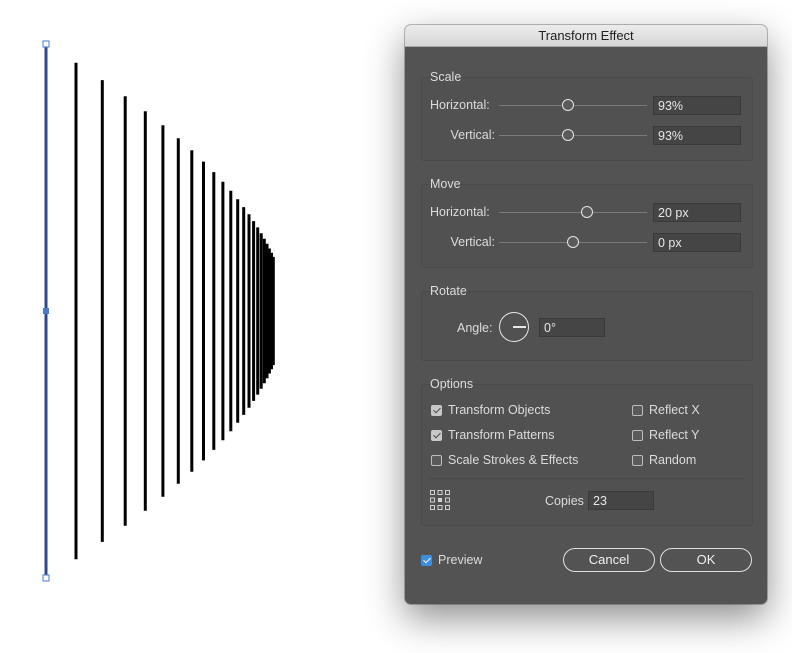  Describe the element at coordinates (440, 500) in the screenshot. I see `reference-point-icon` at that location.